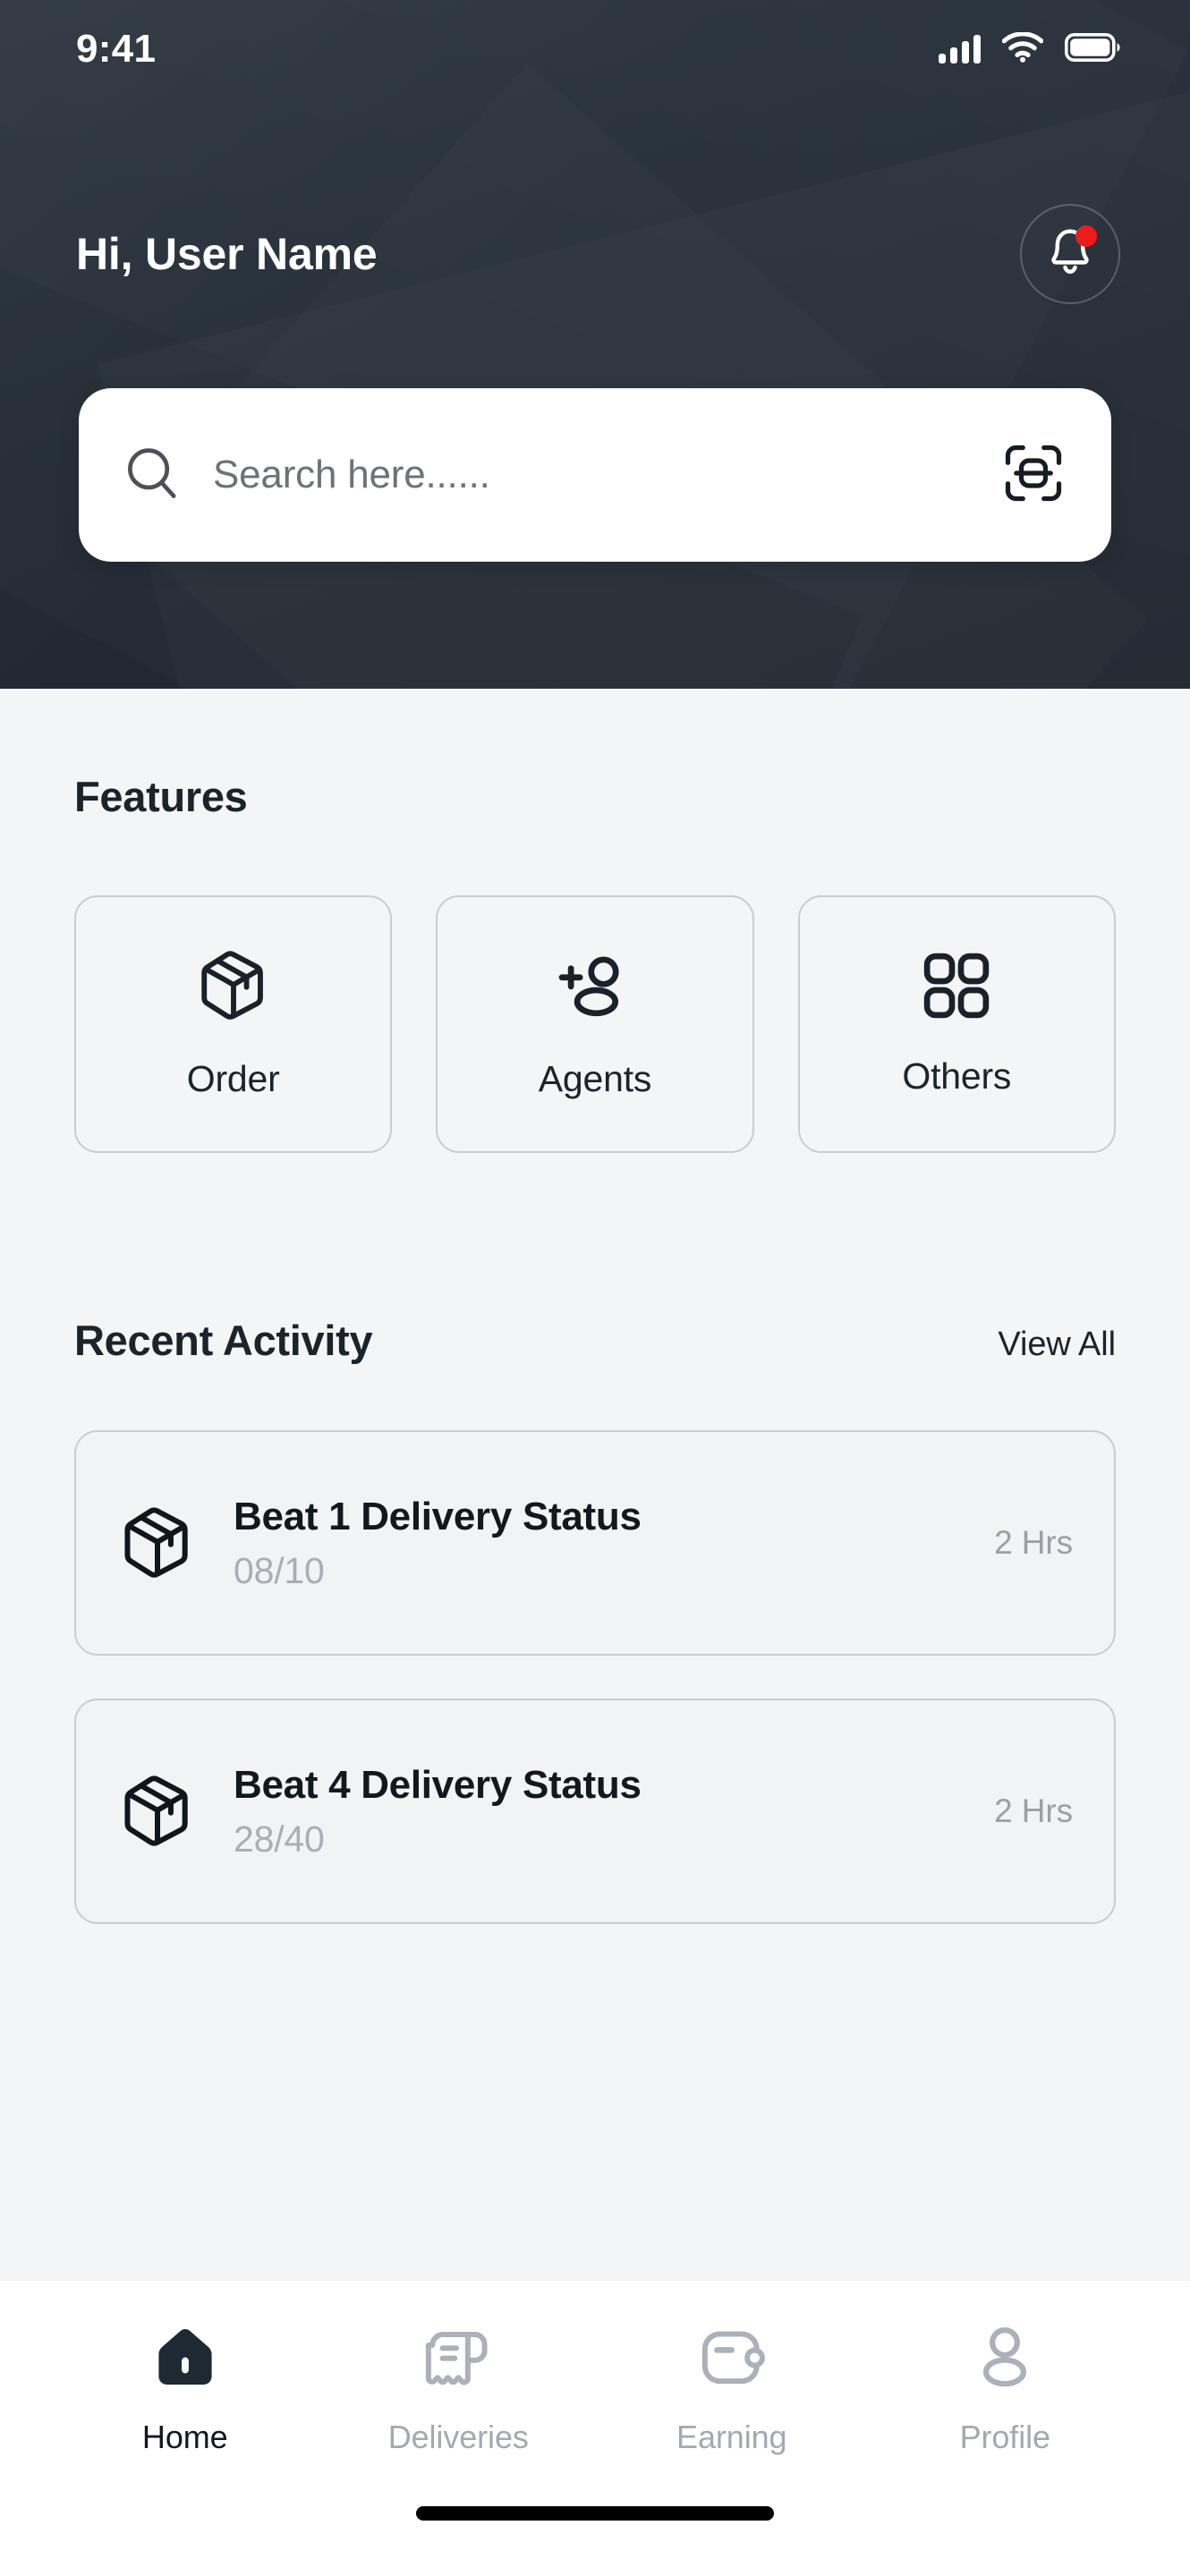 The height and width of the screenshot is (2576, 1190). I want to click on nav-label-deliveries: Deliveries, so click(458, 2436).